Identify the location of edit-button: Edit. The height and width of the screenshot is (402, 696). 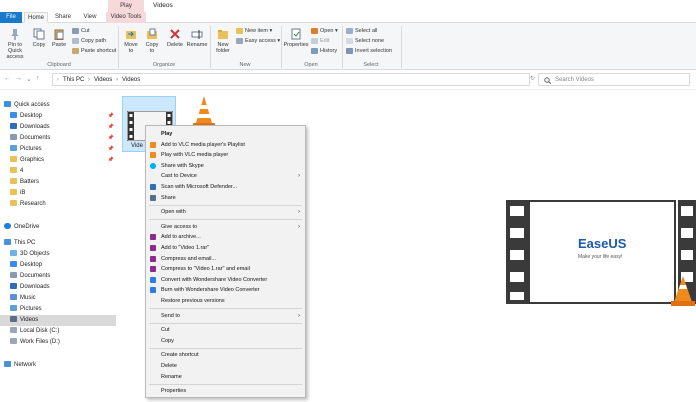
(320, 41).